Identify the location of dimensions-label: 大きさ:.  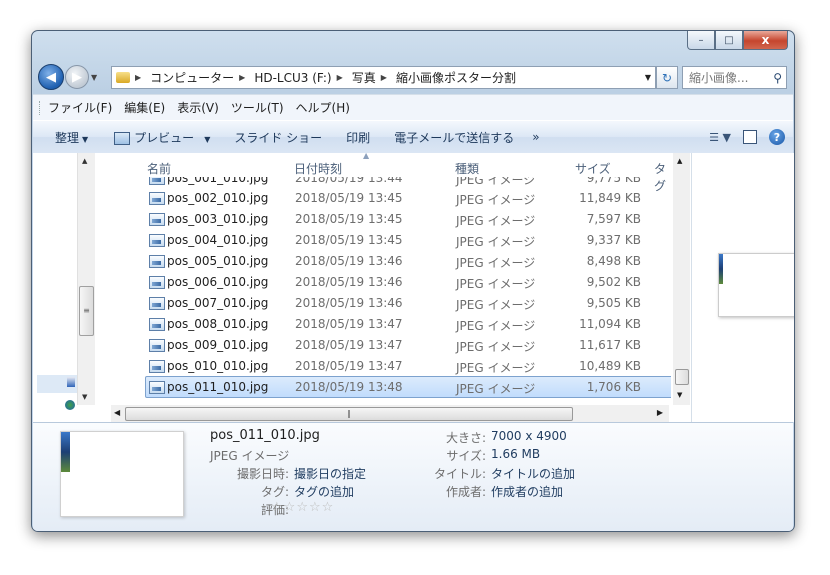
(465, 438).